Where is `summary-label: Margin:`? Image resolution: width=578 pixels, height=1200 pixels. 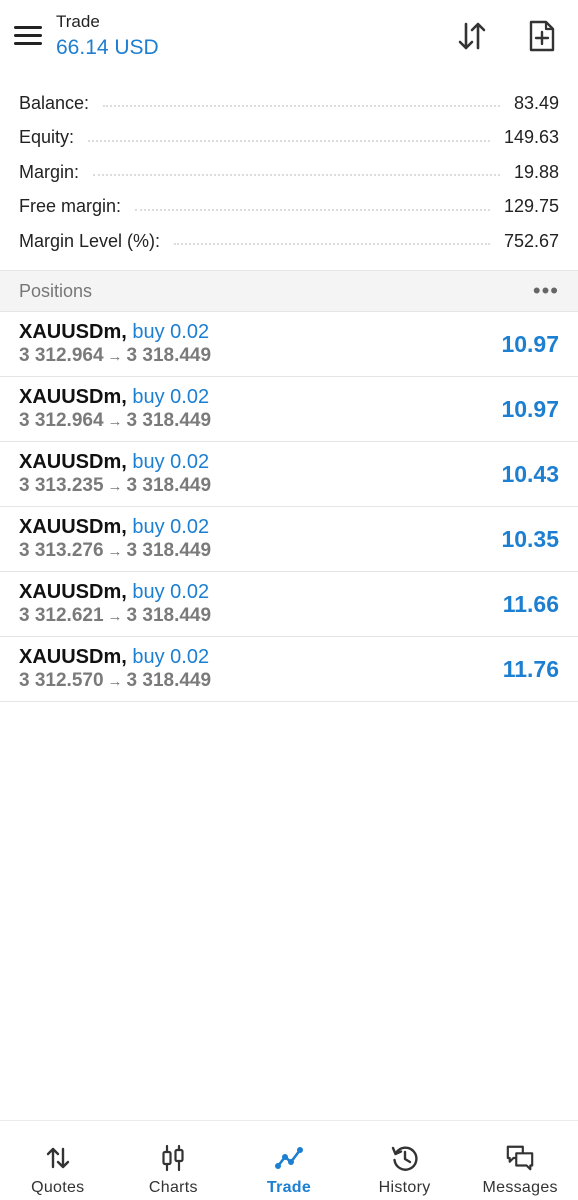
summary-label: Margin: is located at coordinates (49, 171).